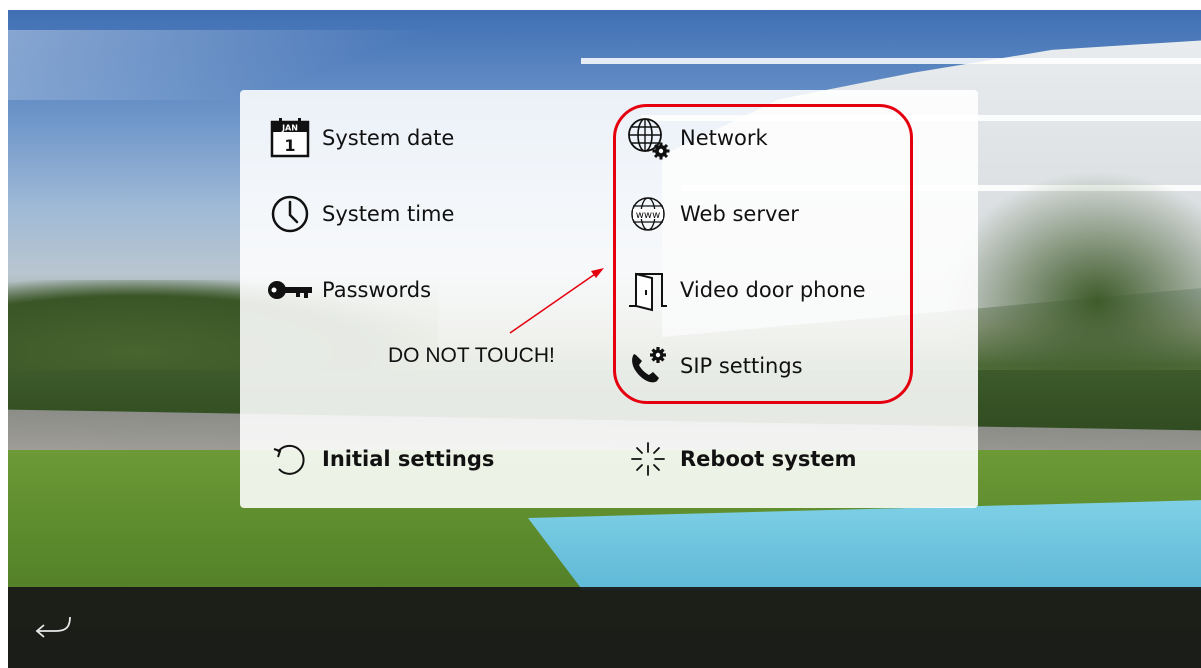 Image resolution: width=1201 pixels, height=668 pixels. What do you see at coordinates (388, 214) in the screenshot?
I see `system-time-label: System time` at bounding box center [388, 214].